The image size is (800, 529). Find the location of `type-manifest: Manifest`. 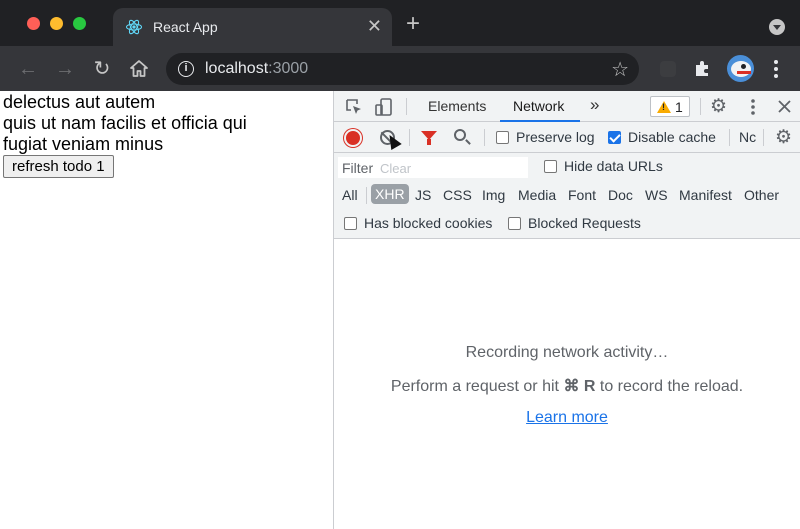

type-manifest: Manifest is located at coordinates (705, 195).